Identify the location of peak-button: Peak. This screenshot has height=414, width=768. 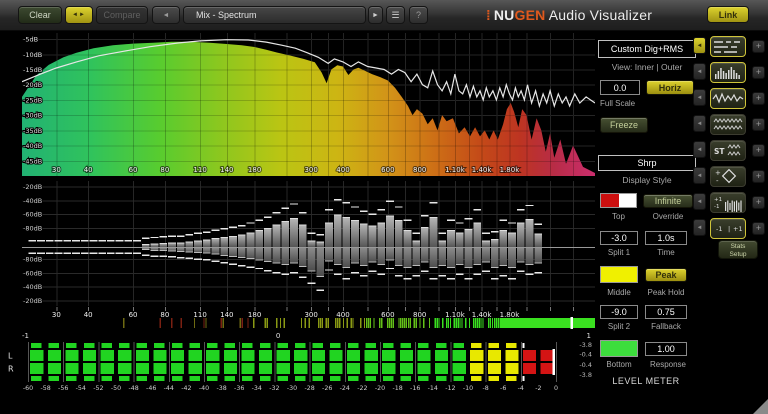
(666, 275).